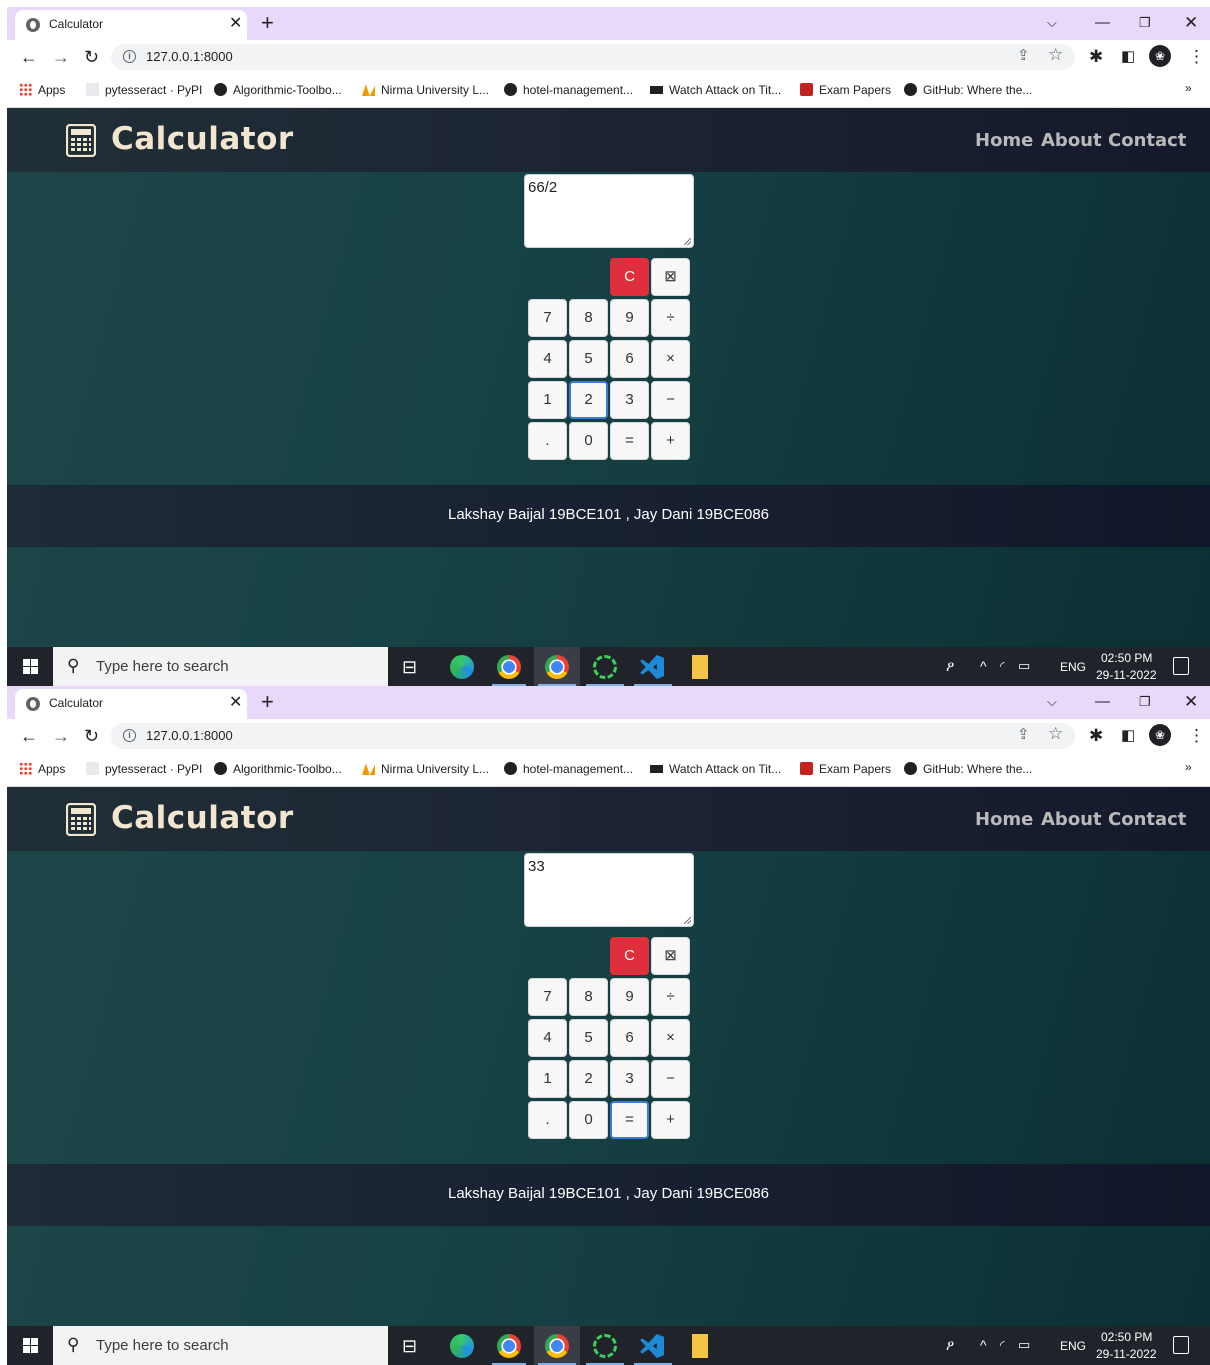  I want to click on digit-4-key: 4, so click(547, 1038).